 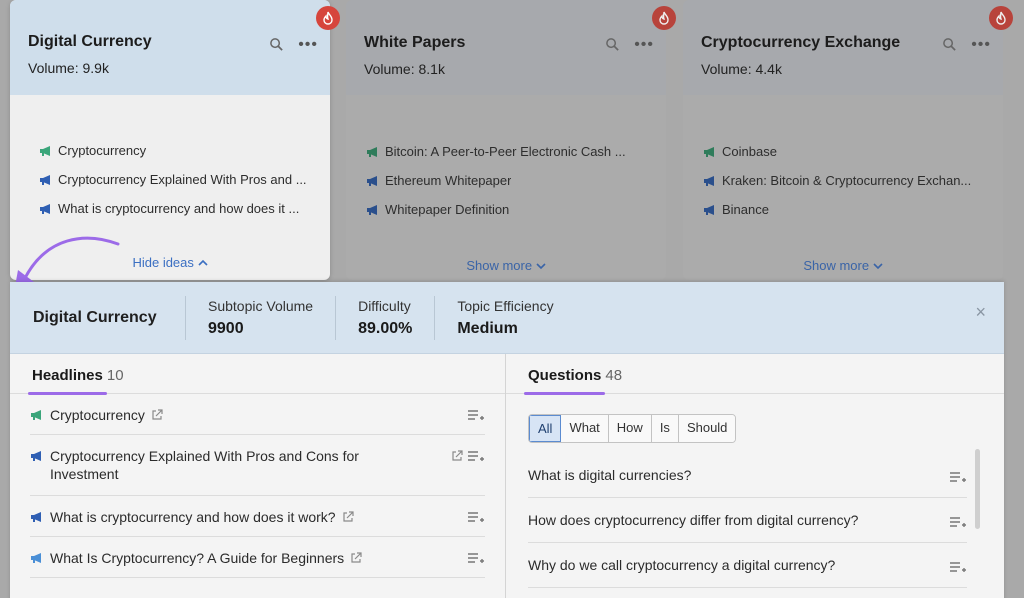 What do you see at coordinates (741, 69) in the screenshot?
I see `card-volume: Volume: 4.4k` at bounding box center [741, 69].